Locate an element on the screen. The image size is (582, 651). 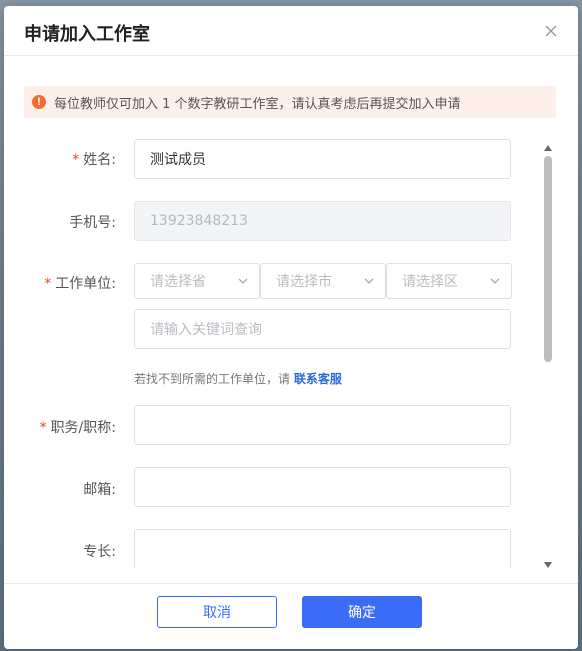
scroll-down-arrow-icon is located at coordinates (548, 565).